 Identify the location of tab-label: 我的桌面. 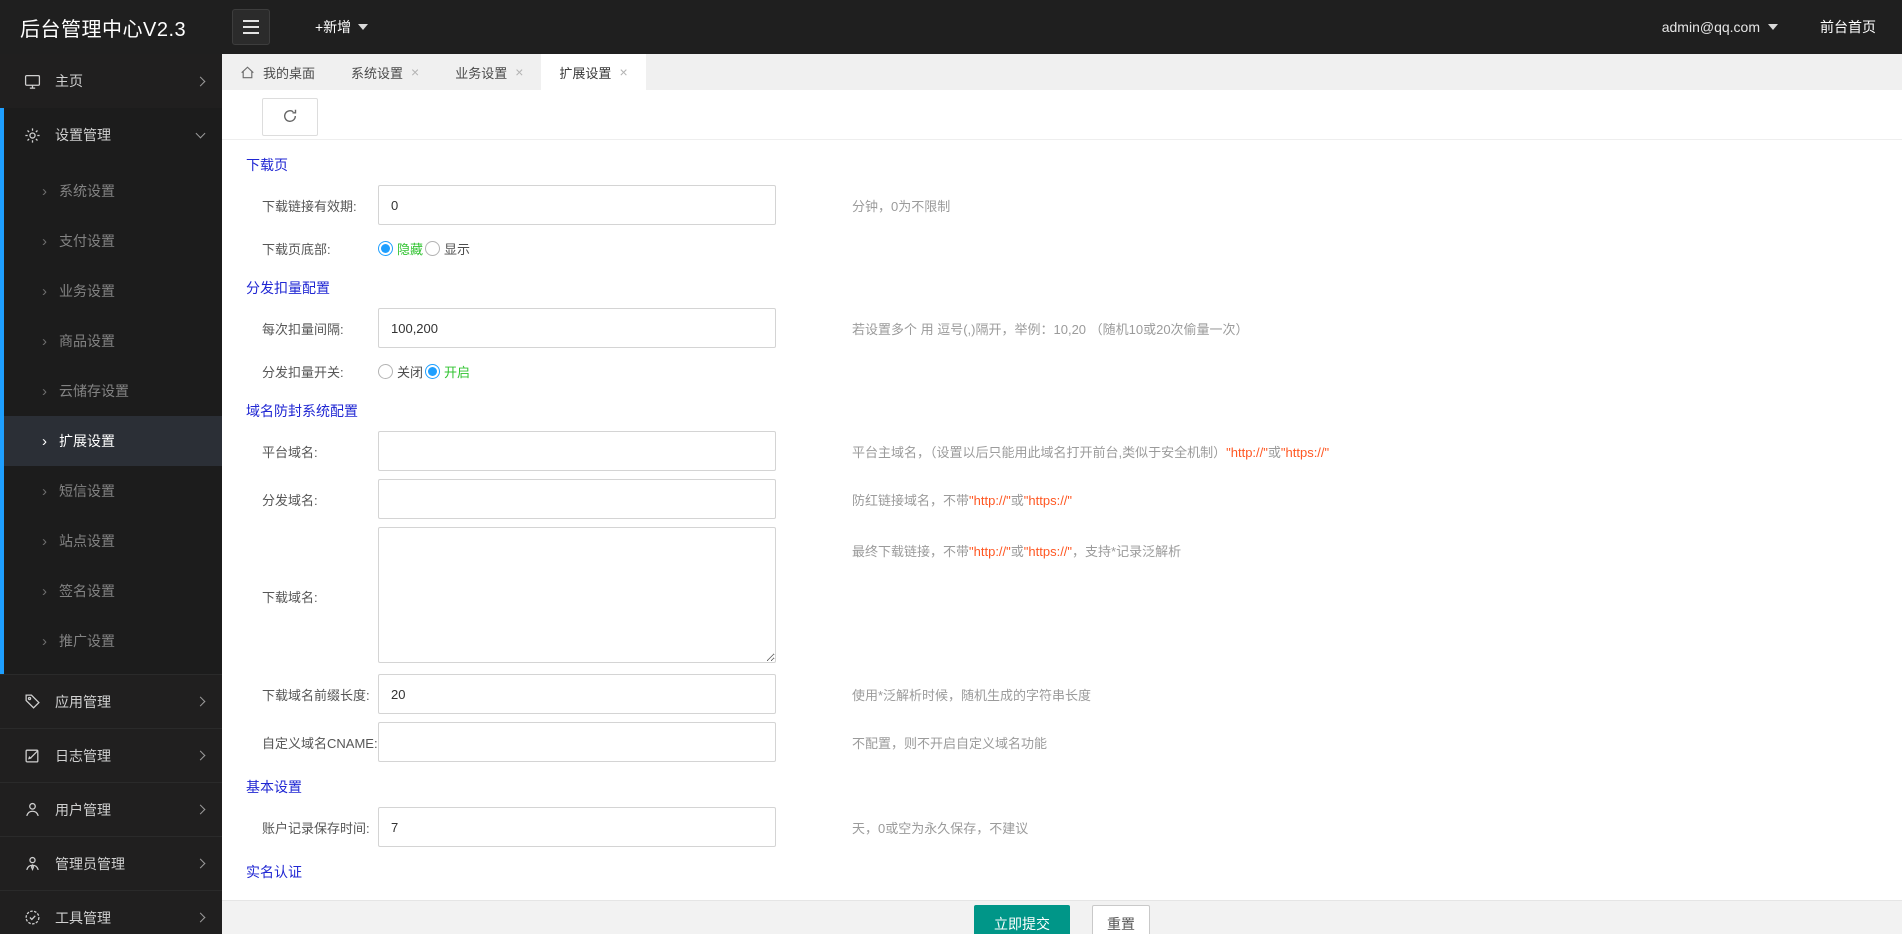
(289, 73).